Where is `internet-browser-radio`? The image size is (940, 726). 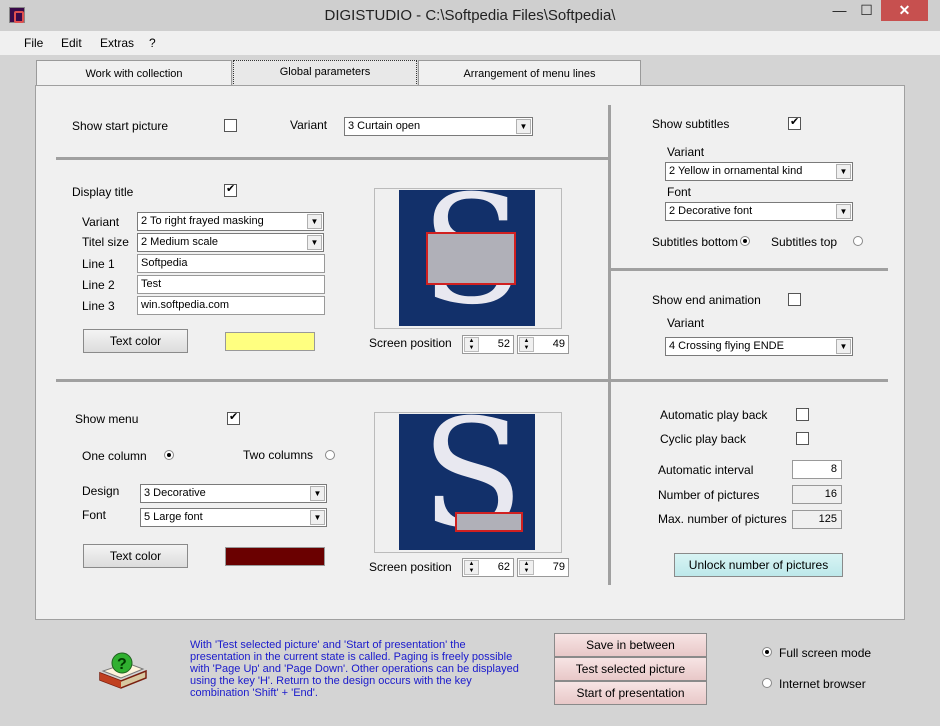 internet-browser-radio is located at coordinates (767, 683).